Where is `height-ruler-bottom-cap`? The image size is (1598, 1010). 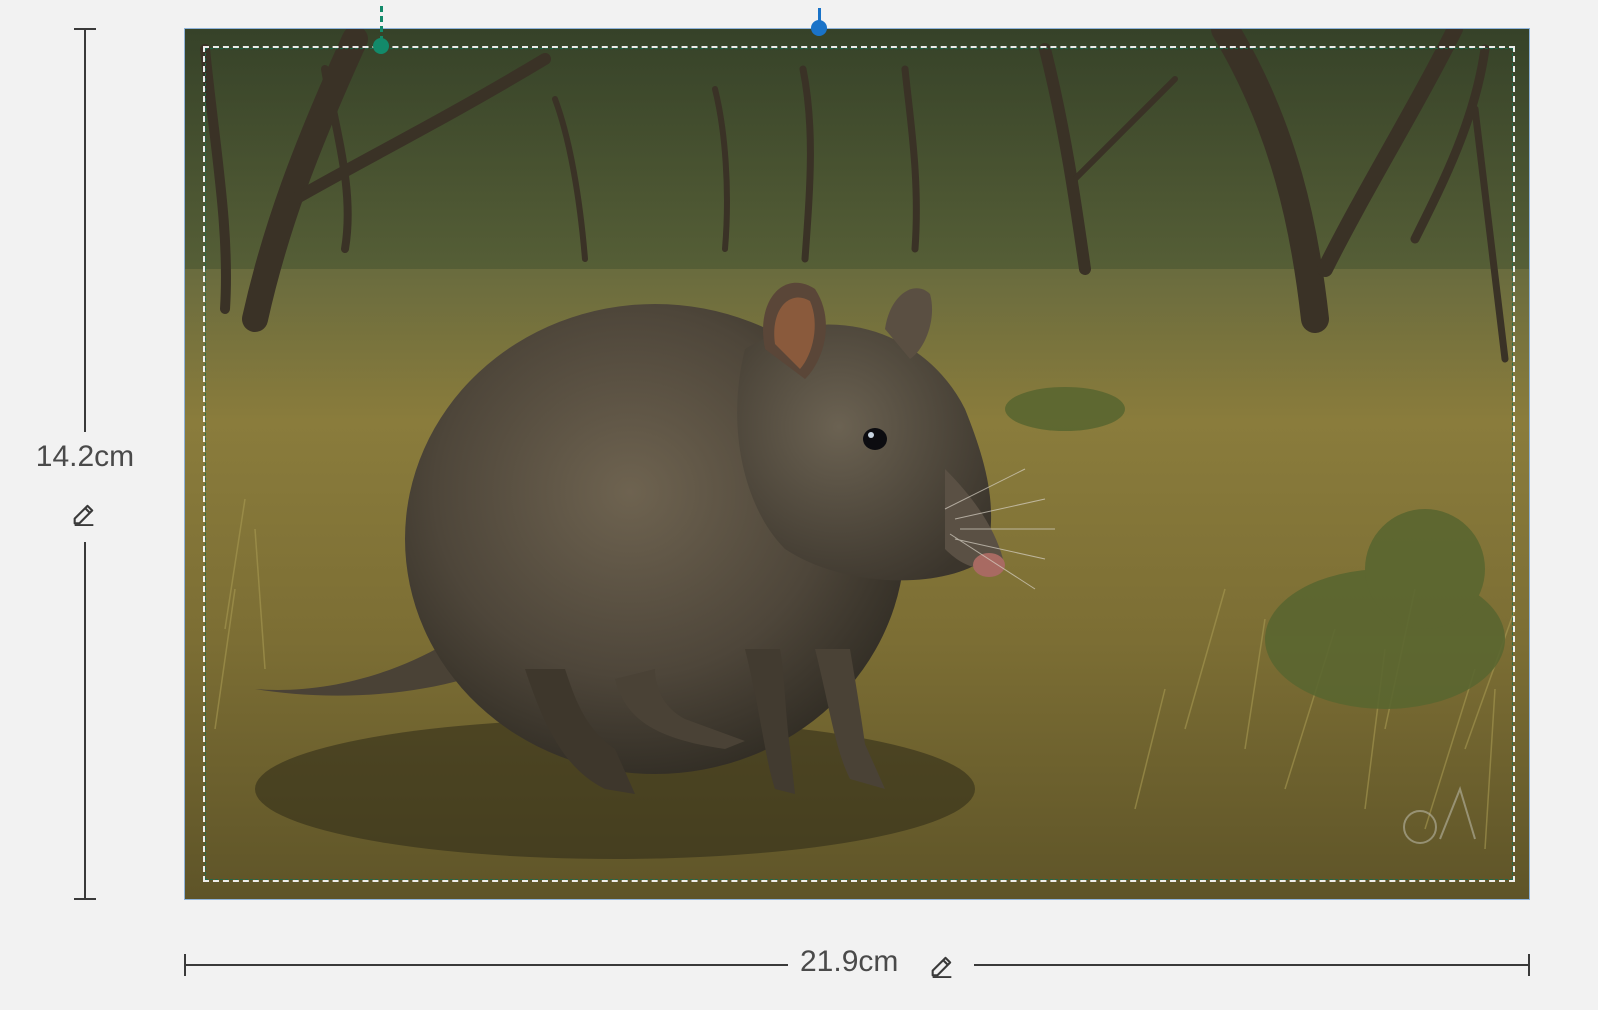 height-ruler-bottom-cap is located at coordinates (85, 899).